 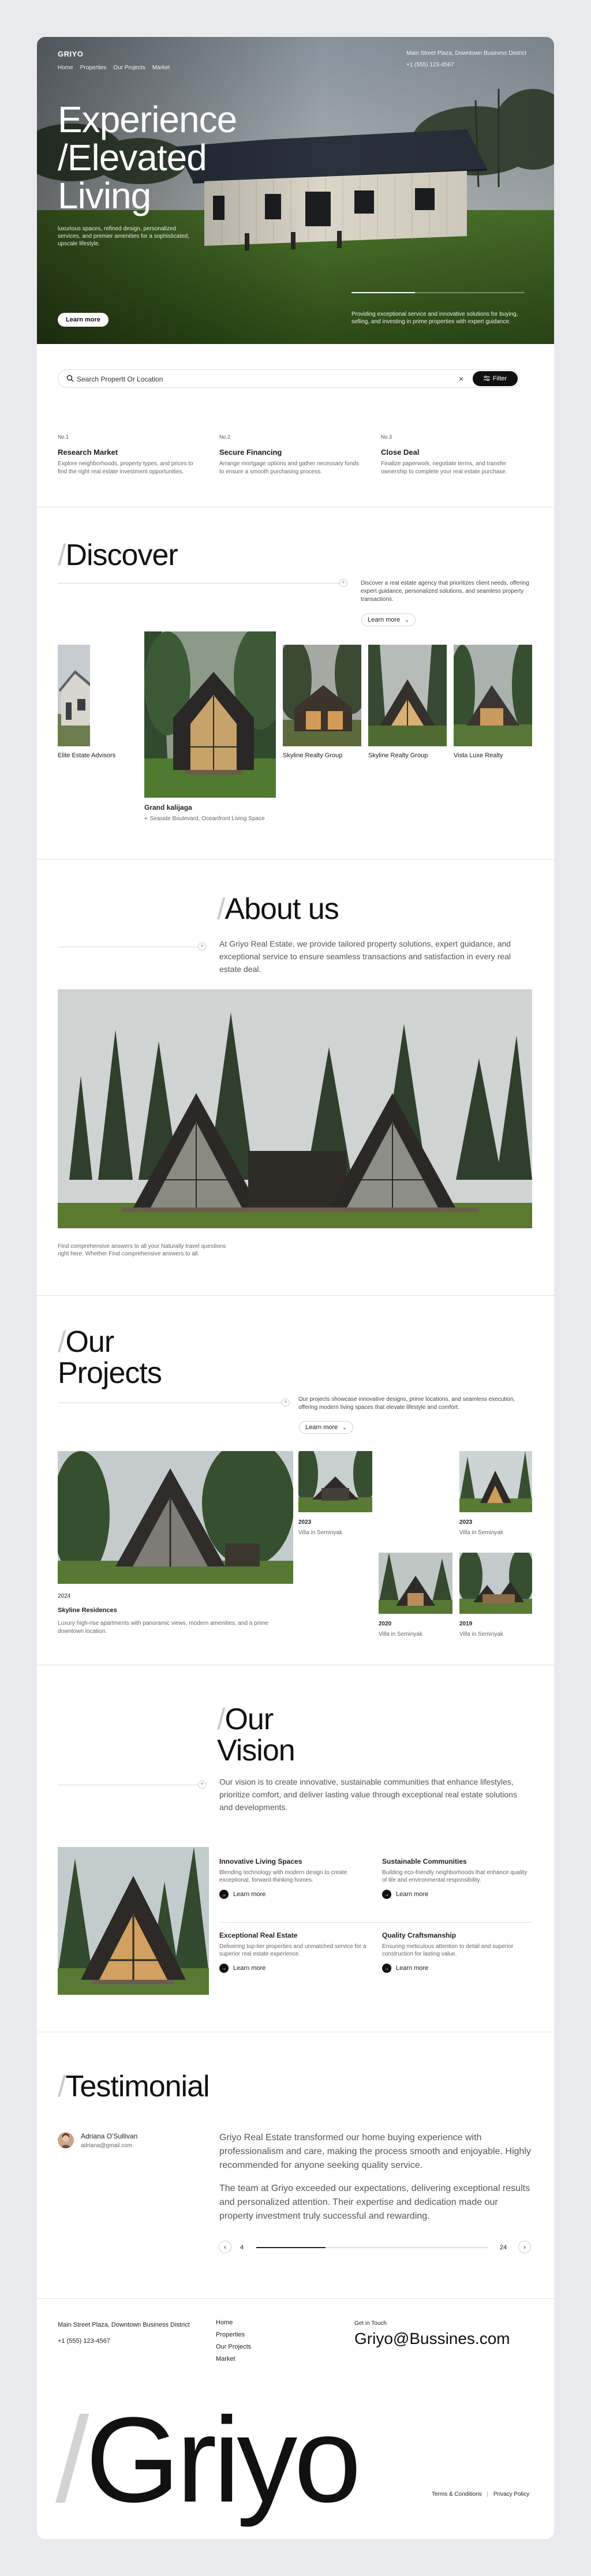 I want to click on project-image-featured, so click(x=175, y=1517).